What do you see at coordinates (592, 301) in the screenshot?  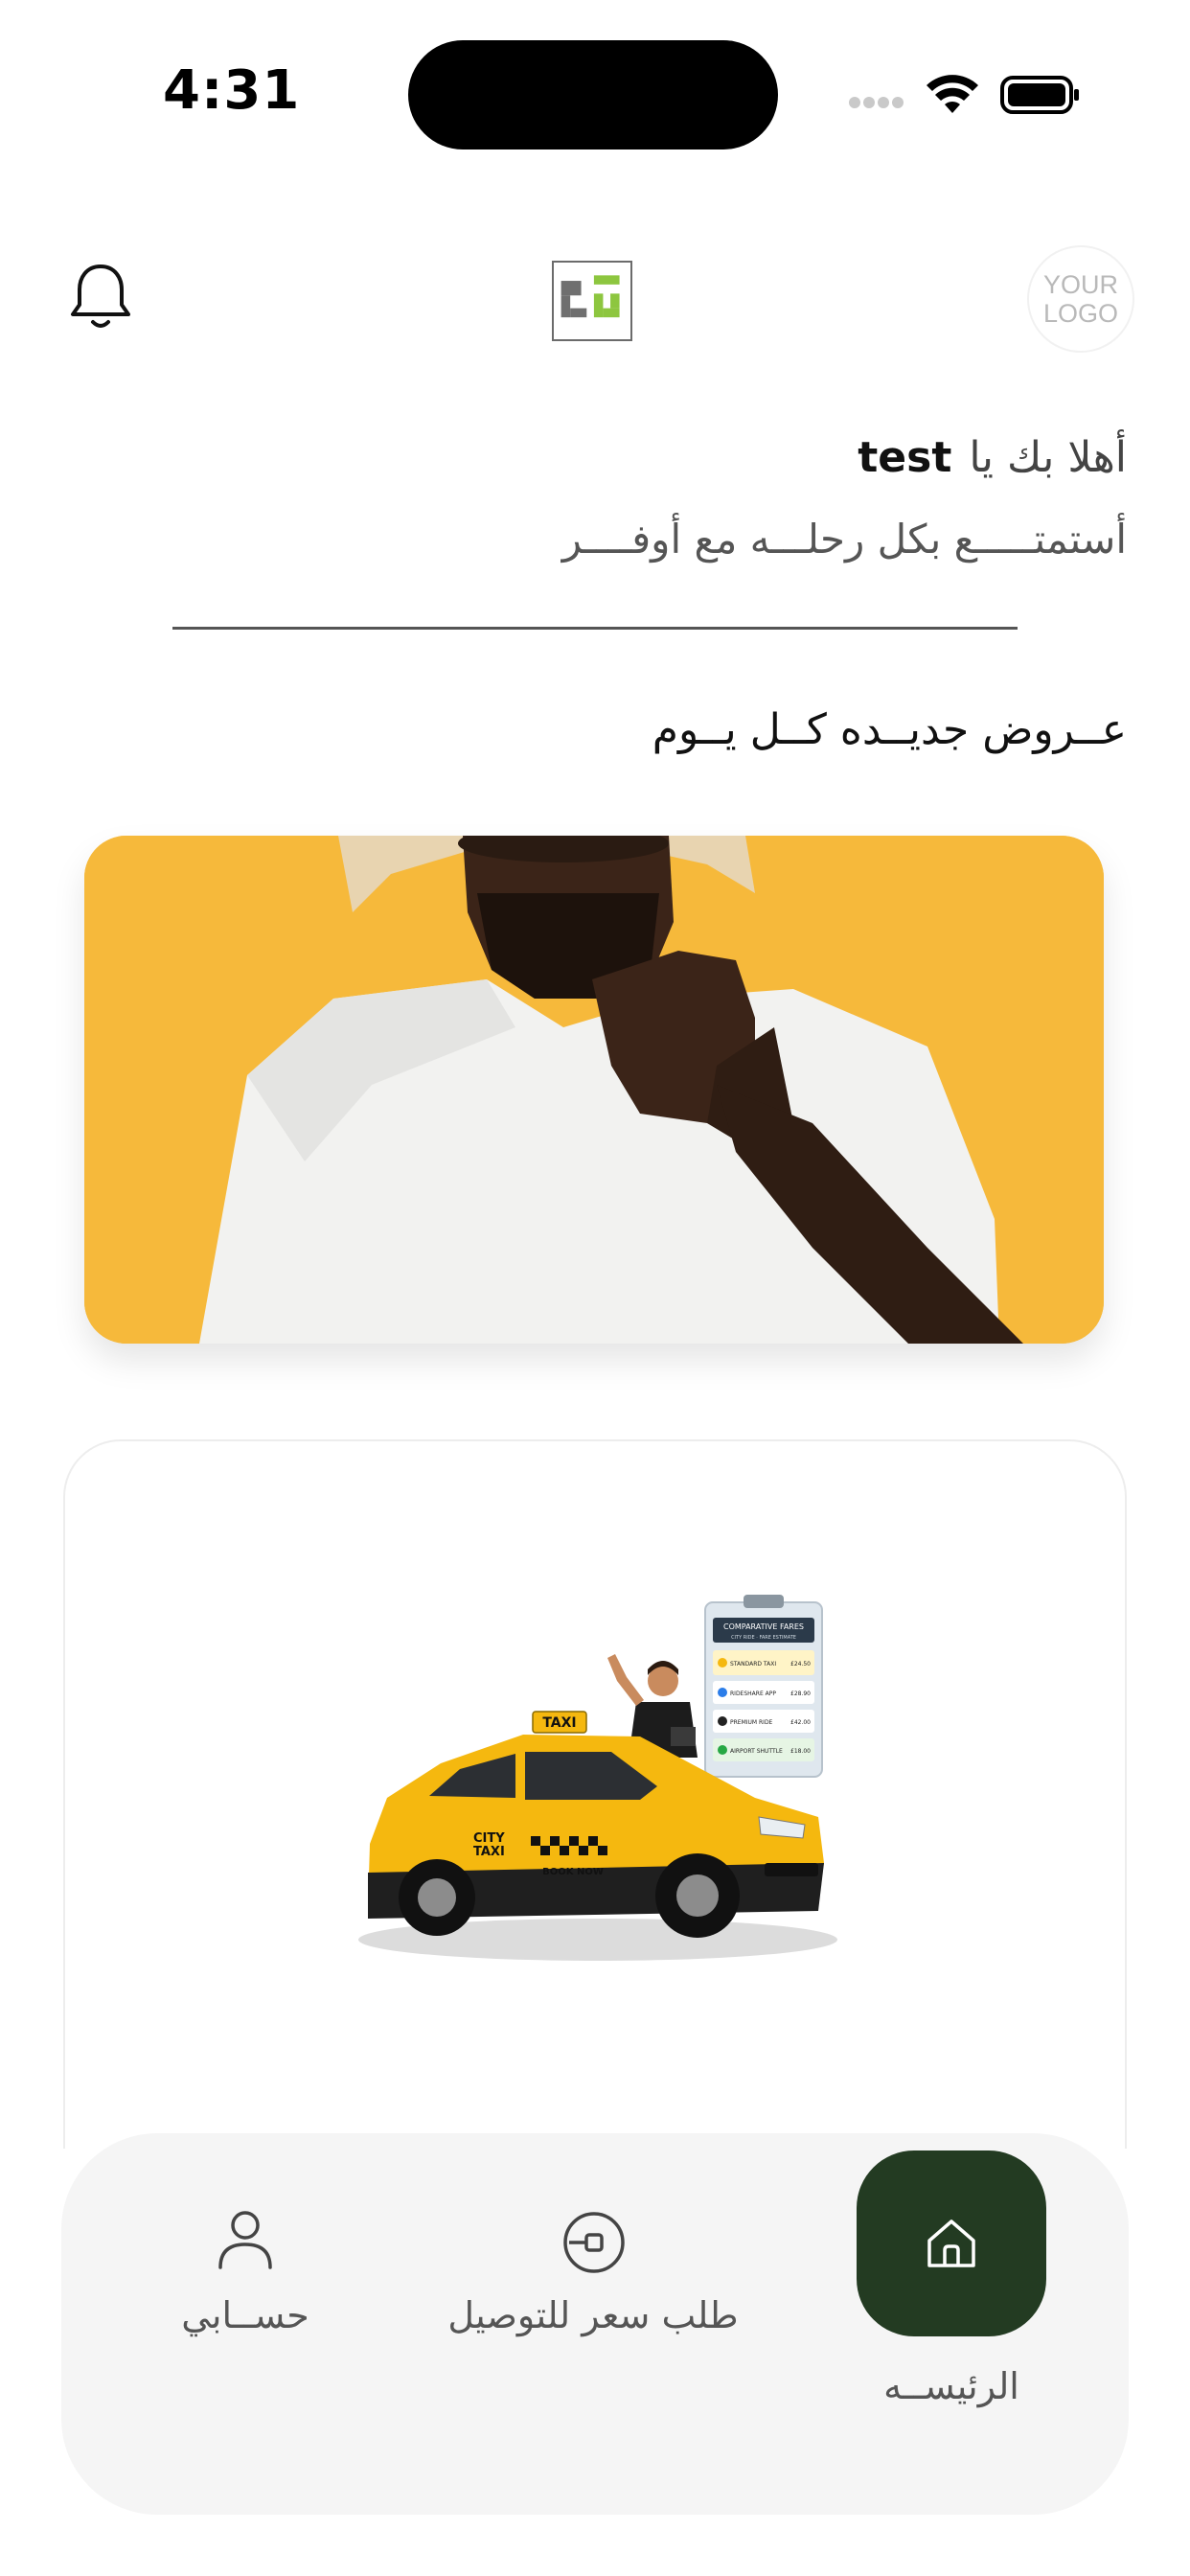 I see `app-logo-icon` at bounding box center [592, 301].